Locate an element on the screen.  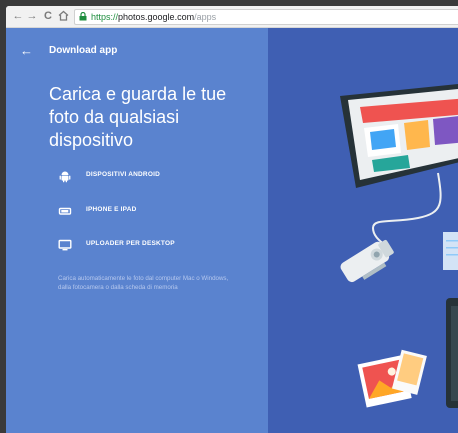
url-host: photos.google.com is located at coordinates (156, 17).